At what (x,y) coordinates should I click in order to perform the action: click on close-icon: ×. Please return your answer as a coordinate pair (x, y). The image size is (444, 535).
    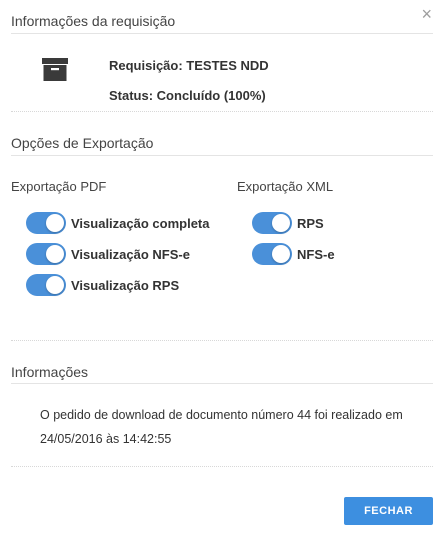
    Looking at the image, I should click on (426, 14).